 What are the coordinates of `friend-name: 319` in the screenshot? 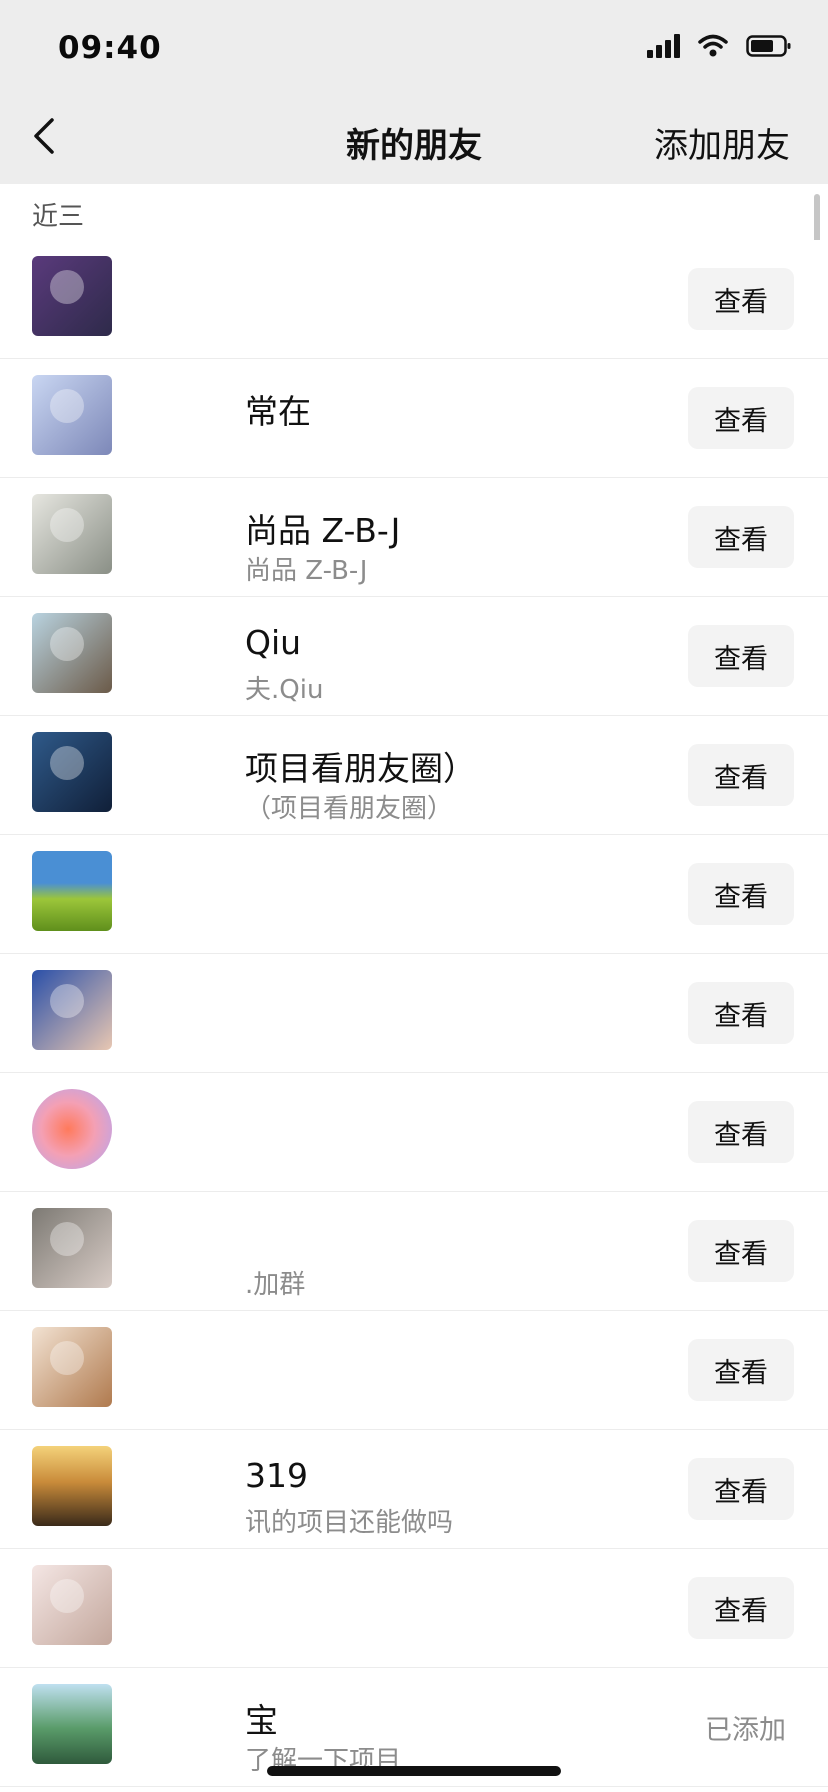 It's located at (276, 1475).